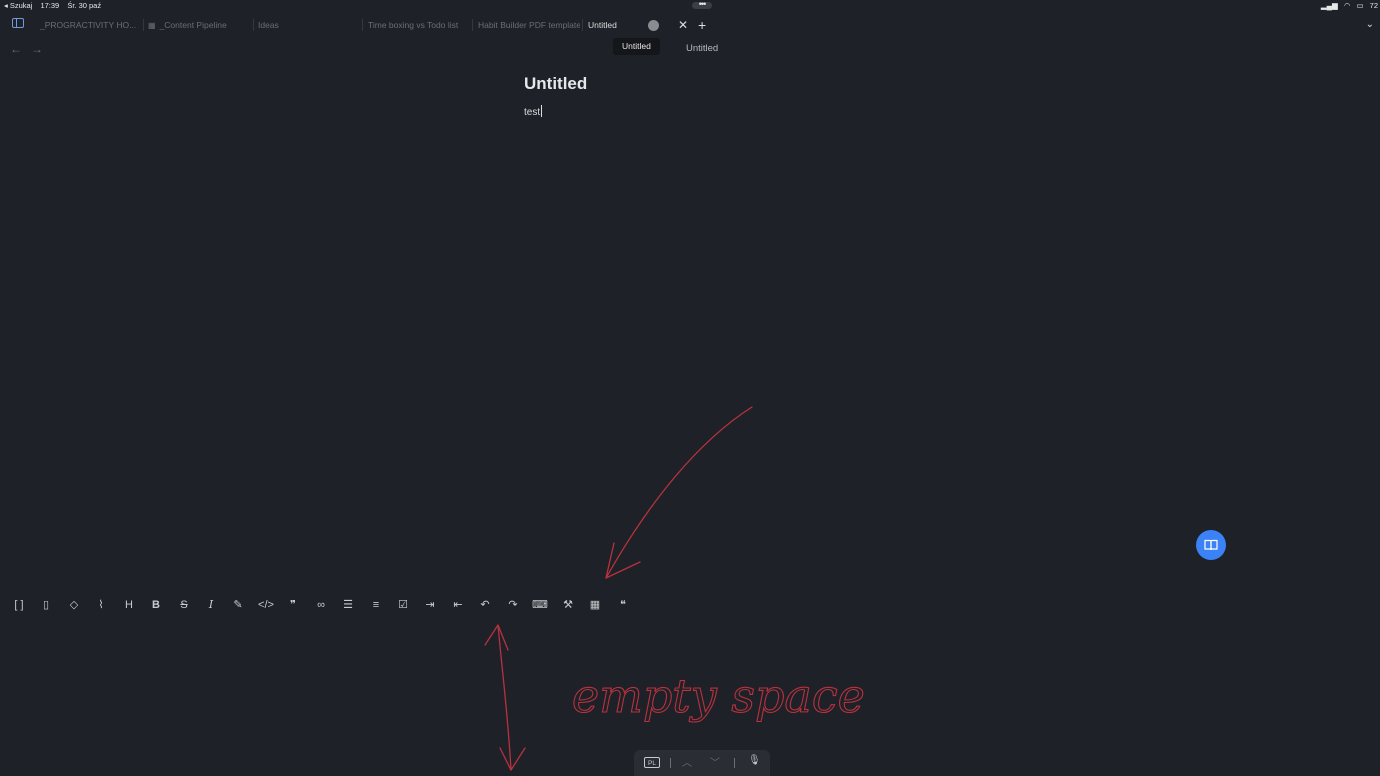  I want to click on arrow-head, so click(623, 560).